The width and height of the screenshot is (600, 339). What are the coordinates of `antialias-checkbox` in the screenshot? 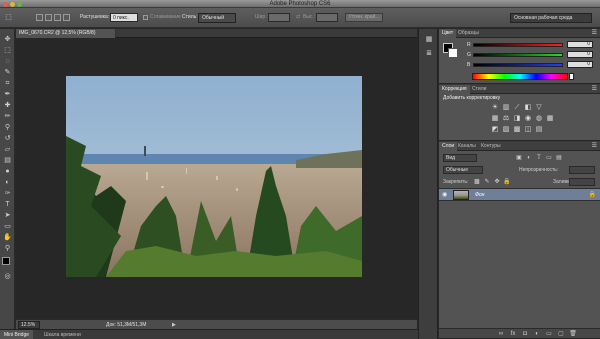 It's located at (145, 17).